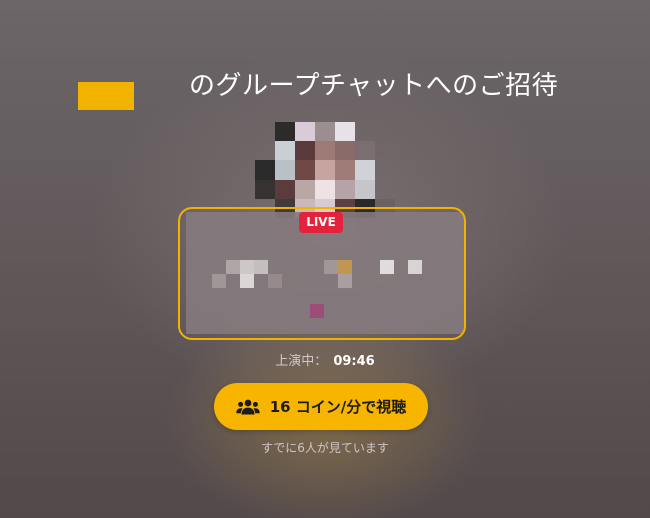  Describe the element at coordinates (338, 407) in the screenshot. I see `watch-button-label: 16 コイン/分で視聴` at that location.